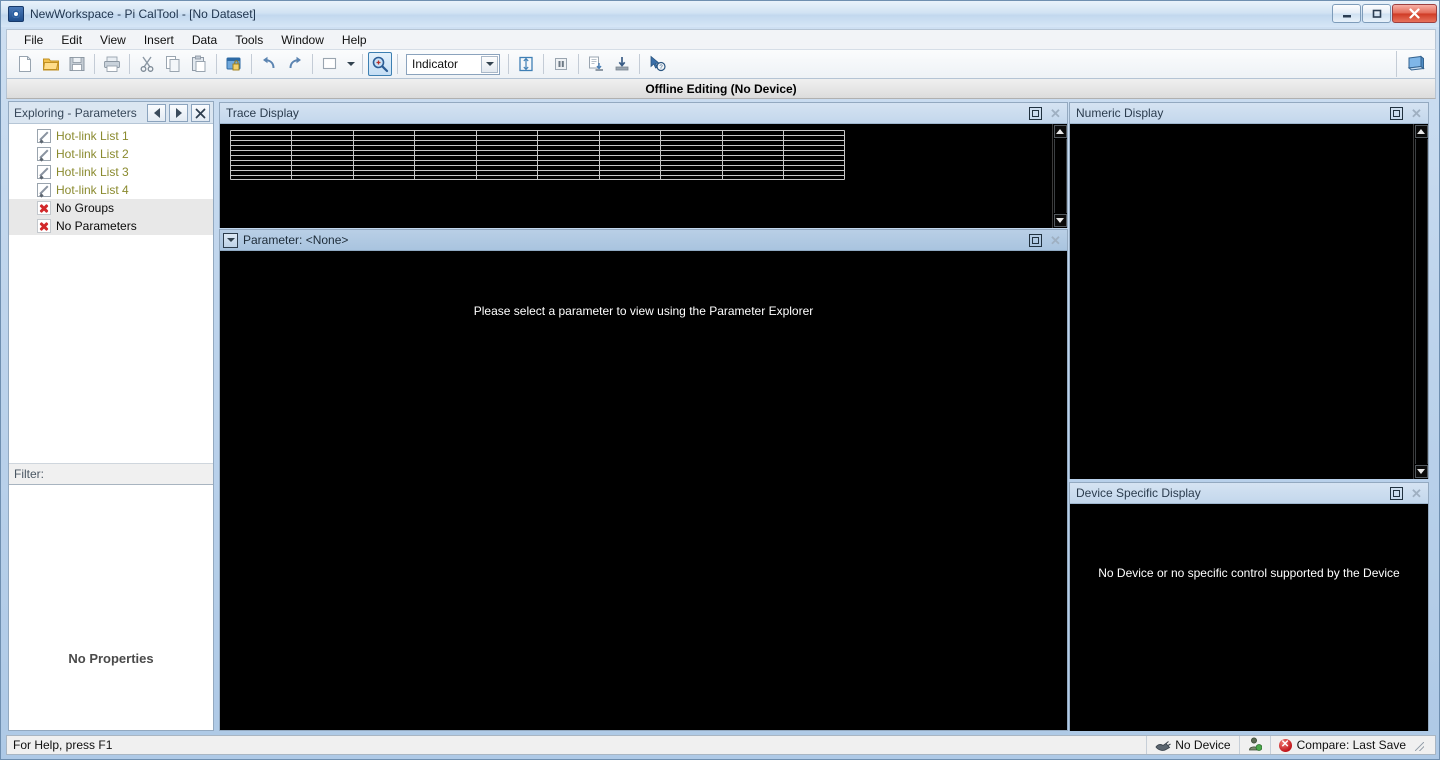 The width and height of the screenshot is (1440, 760). I want to click on tree-item-no-groups: No Groups, so click(111, 208).